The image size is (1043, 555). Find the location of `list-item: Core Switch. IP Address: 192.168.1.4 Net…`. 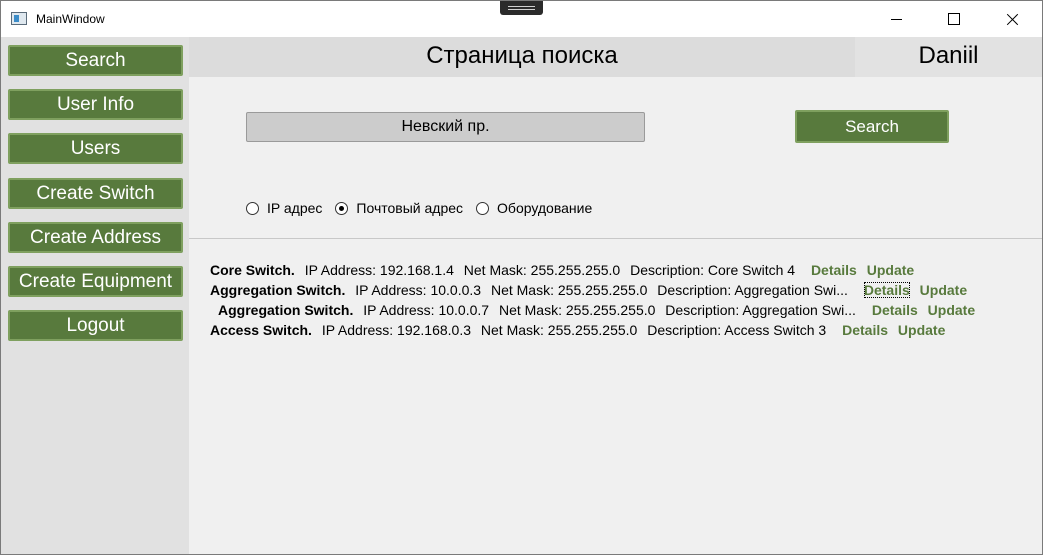

list-item: Core Switch. IP Address: 192.168.1.4 Net… is located at coordinates (565, 270).